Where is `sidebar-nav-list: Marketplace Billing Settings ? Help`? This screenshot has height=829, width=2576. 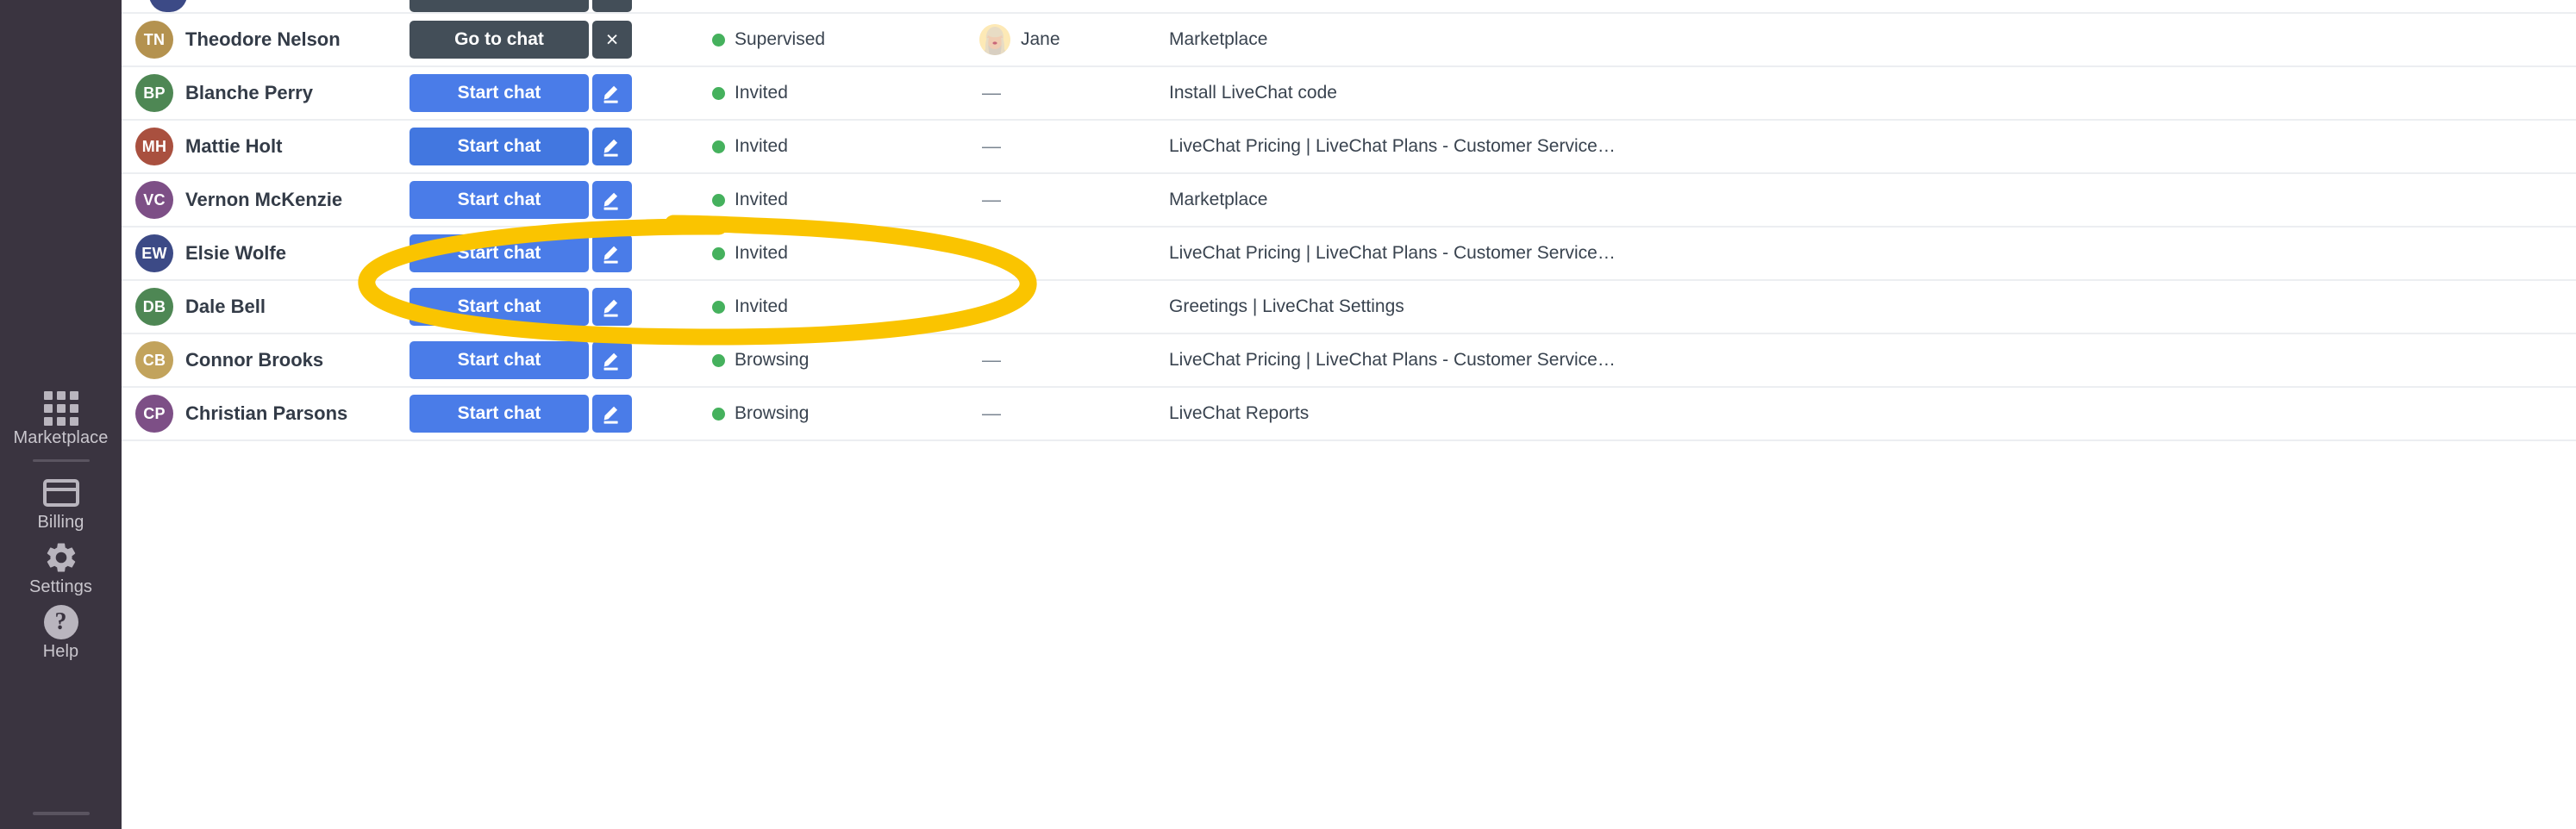 sidebar-nav-list: Marketplace Billing Settings ? Help is located at coordinates (61, 524).